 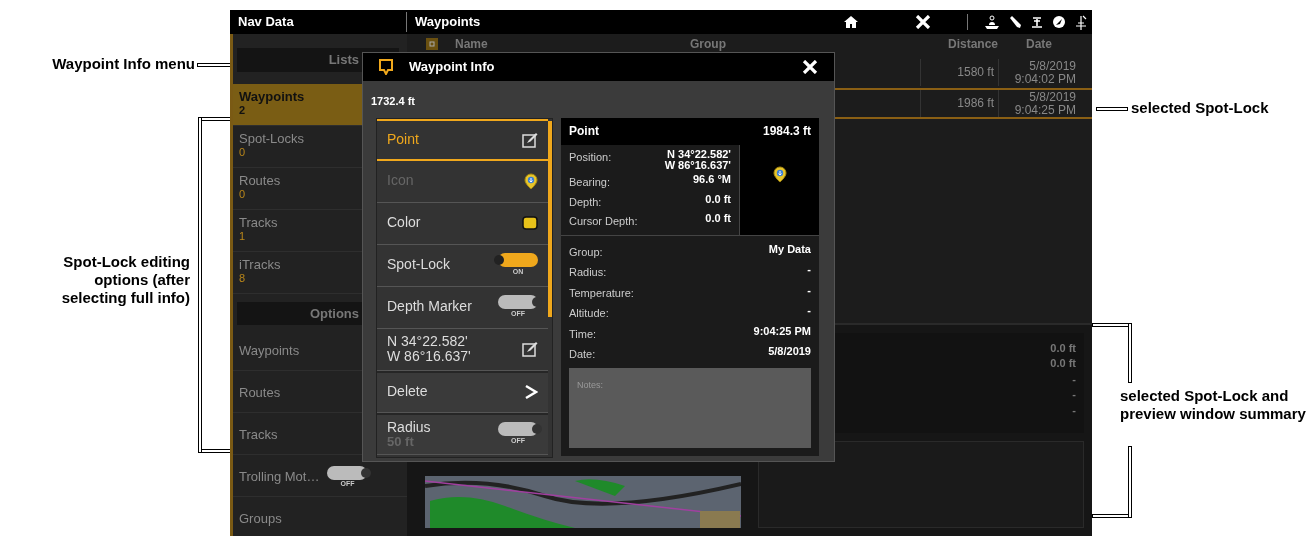 I want to click on info-label: Altitude:, so click(x=589, y=313).